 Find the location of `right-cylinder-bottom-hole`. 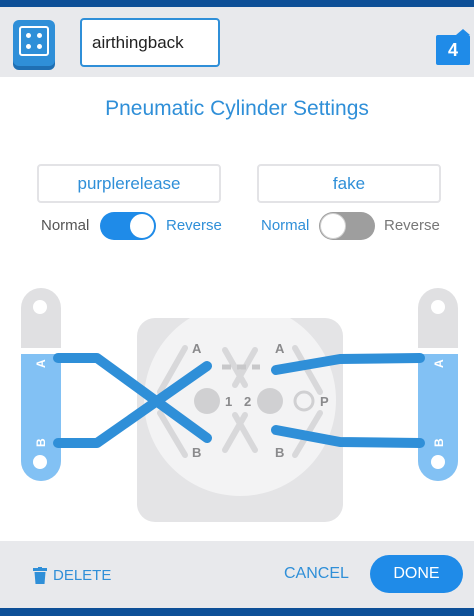

right-cylinder-bottom-hole is located at coordinates (438, 462).